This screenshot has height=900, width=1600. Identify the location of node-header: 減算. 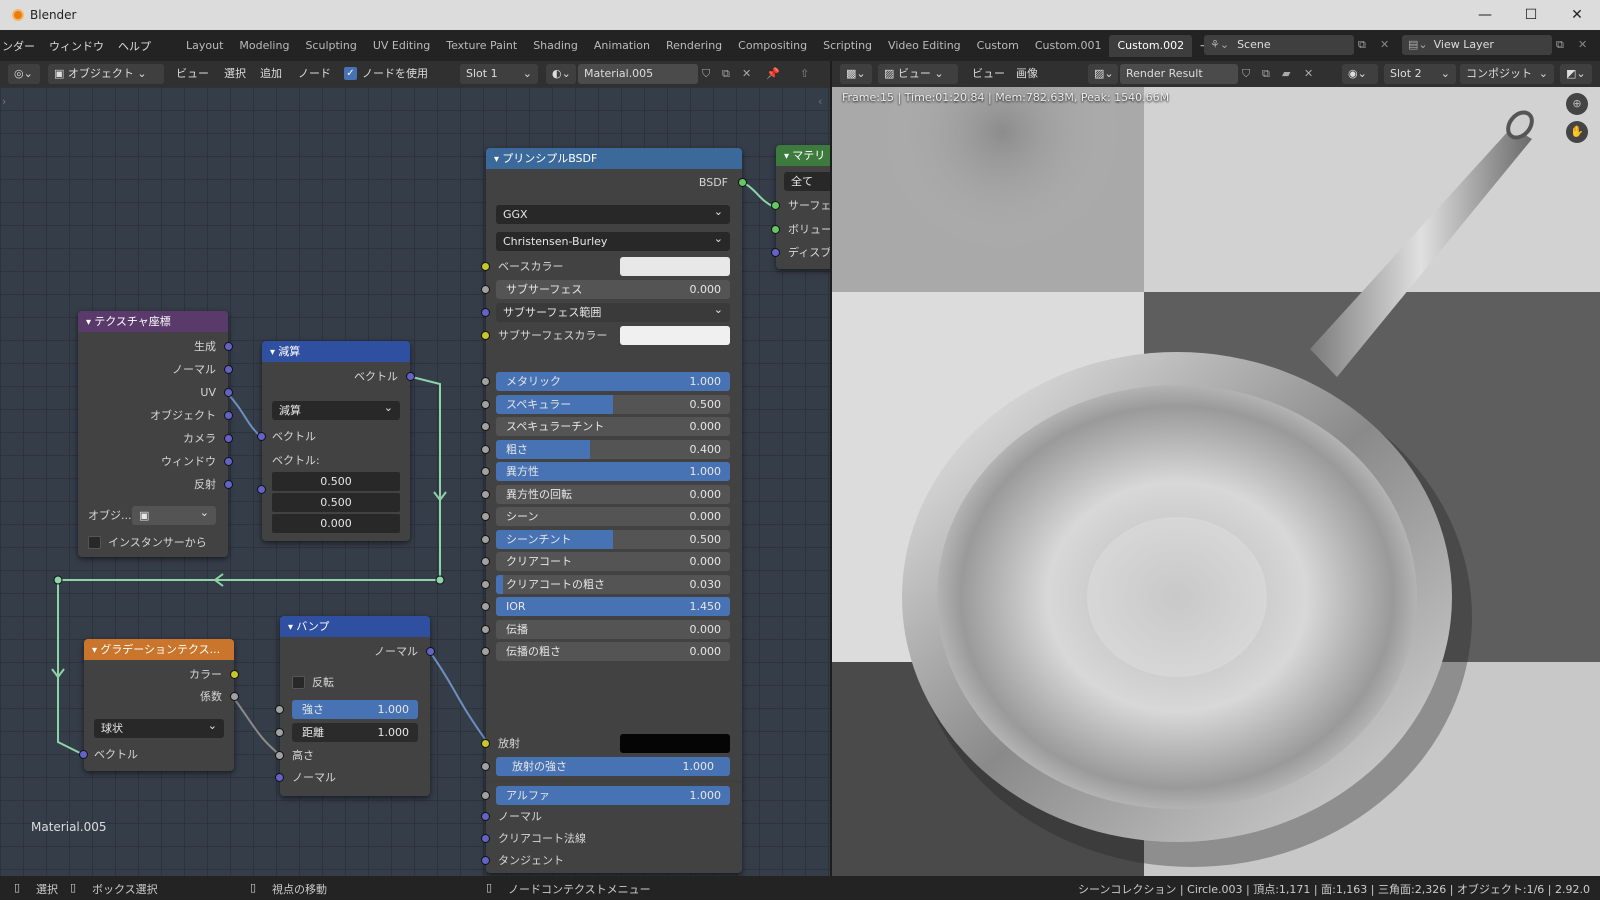
(336, 351).